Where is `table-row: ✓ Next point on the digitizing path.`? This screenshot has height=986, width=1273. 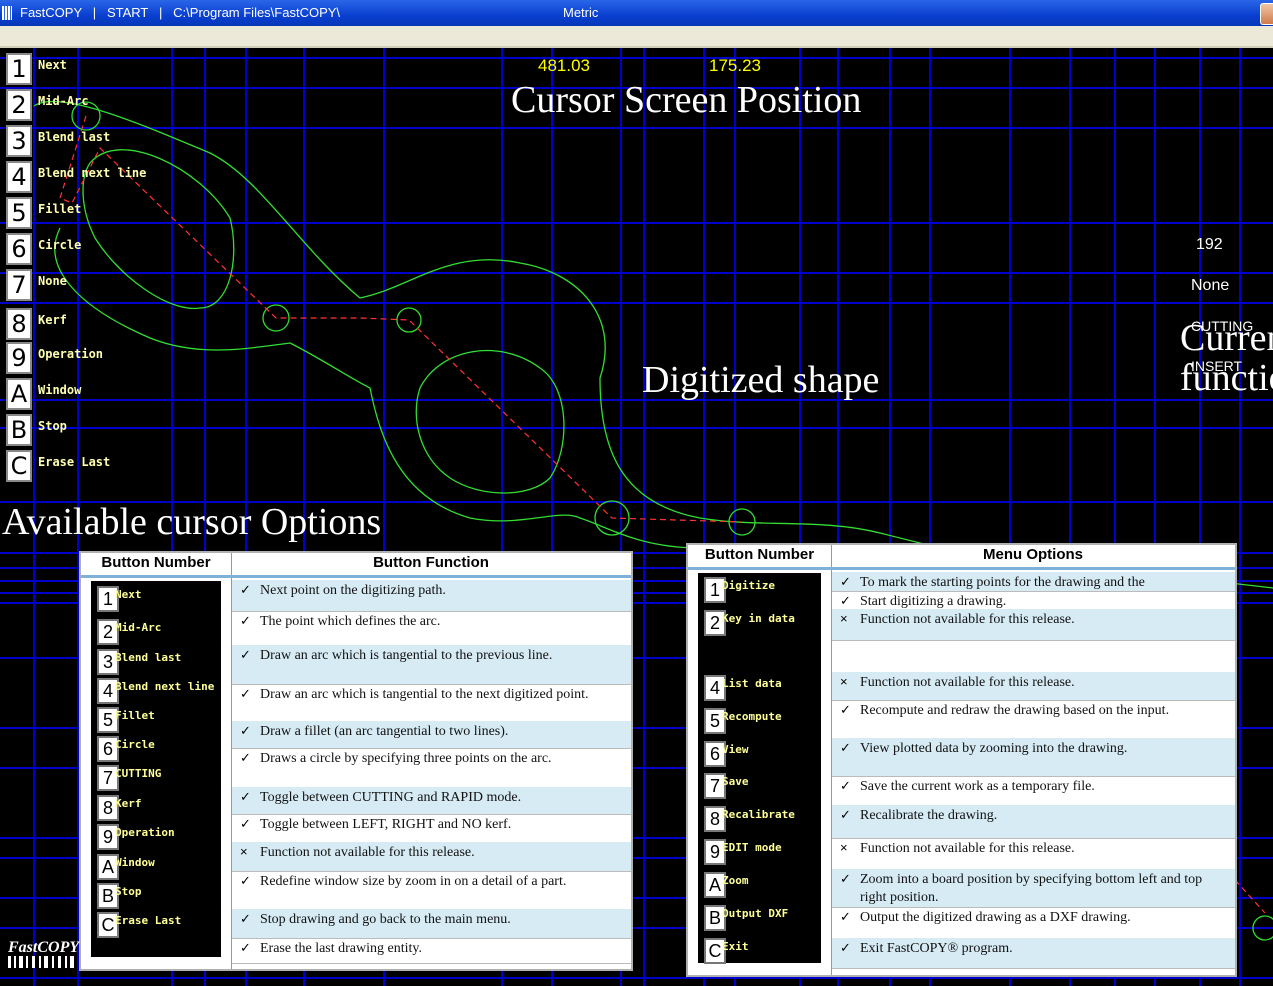 table-row: ✓ Next point on the digitizing path. is located at coordinates (431, 596).